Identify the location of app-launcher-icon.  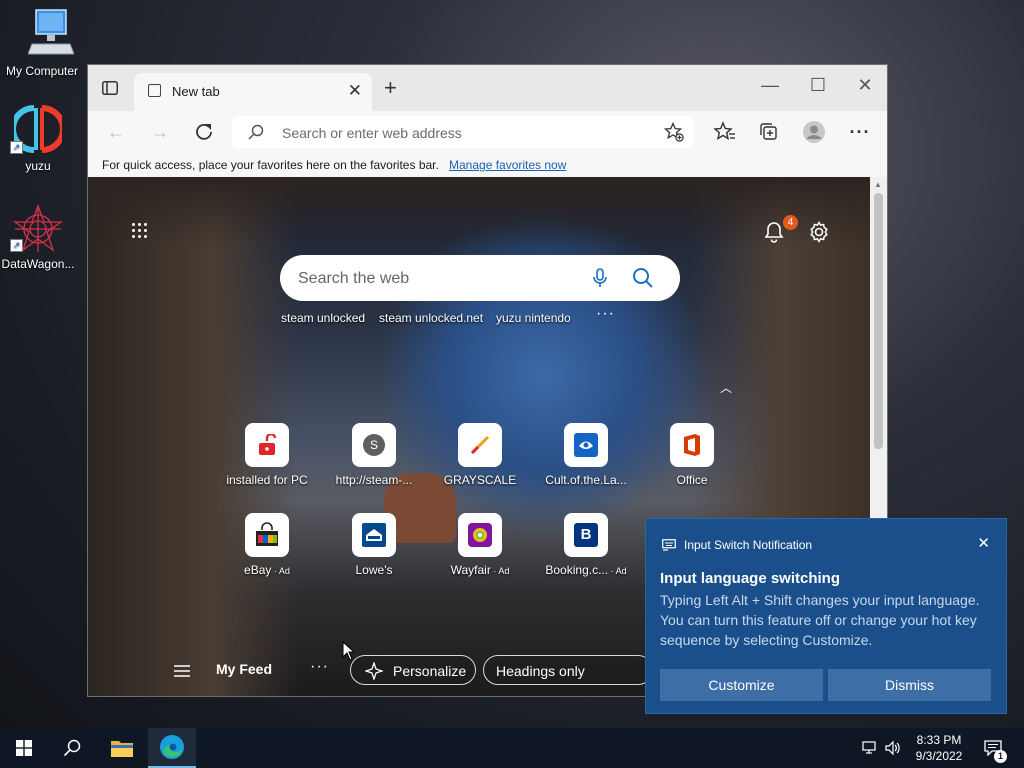
(140, 231).